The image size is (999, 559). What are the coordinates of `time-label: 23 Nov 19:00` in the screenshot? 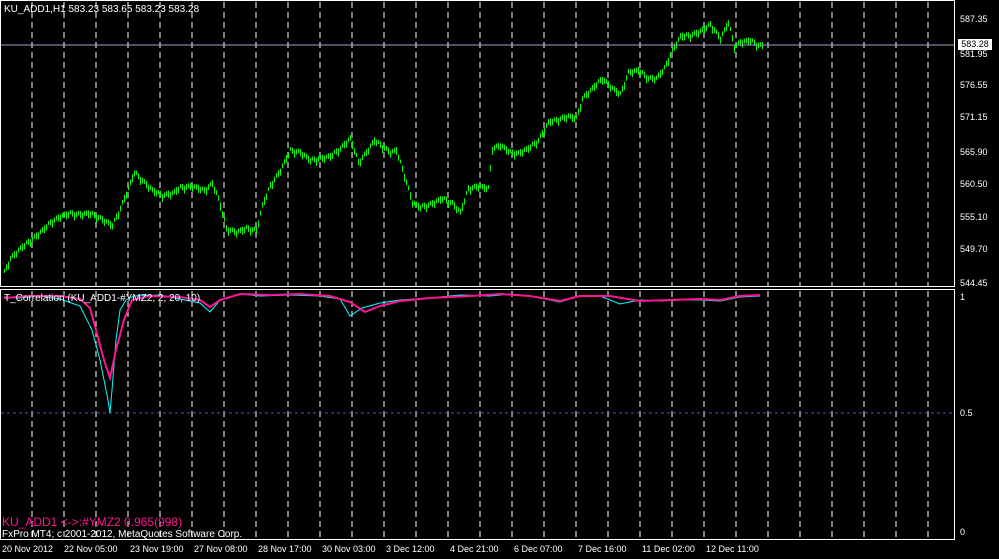 It's located at (157, 549).